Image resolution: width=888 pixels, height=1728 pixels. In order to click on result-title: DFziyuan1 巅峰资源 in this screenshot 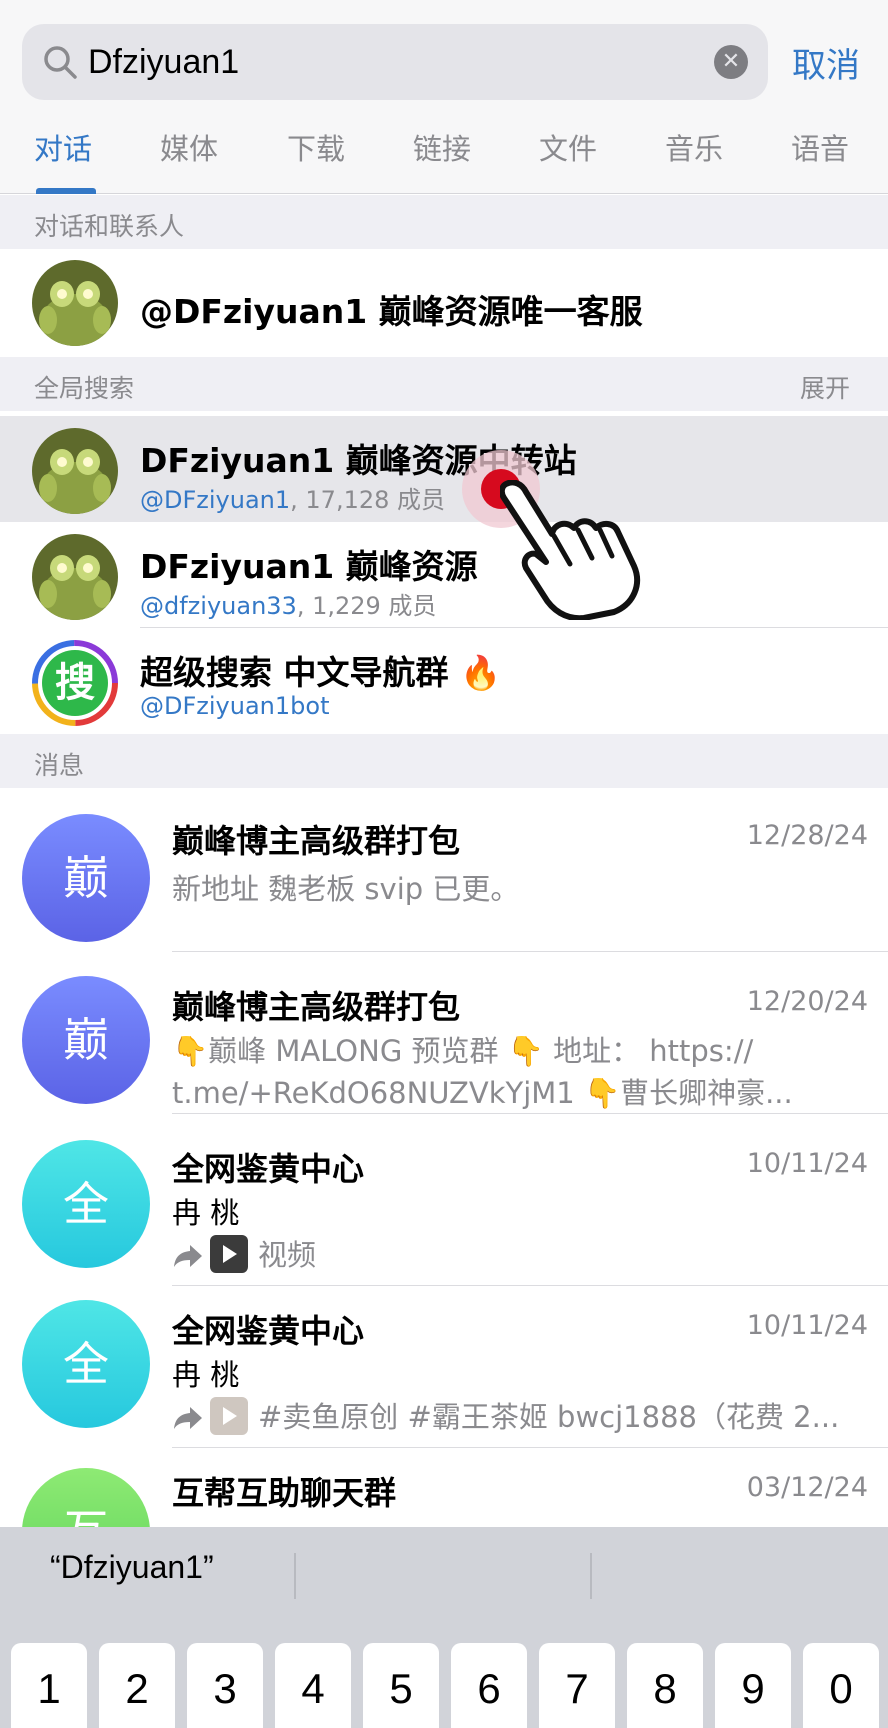, I will do `click(309, 566)`.